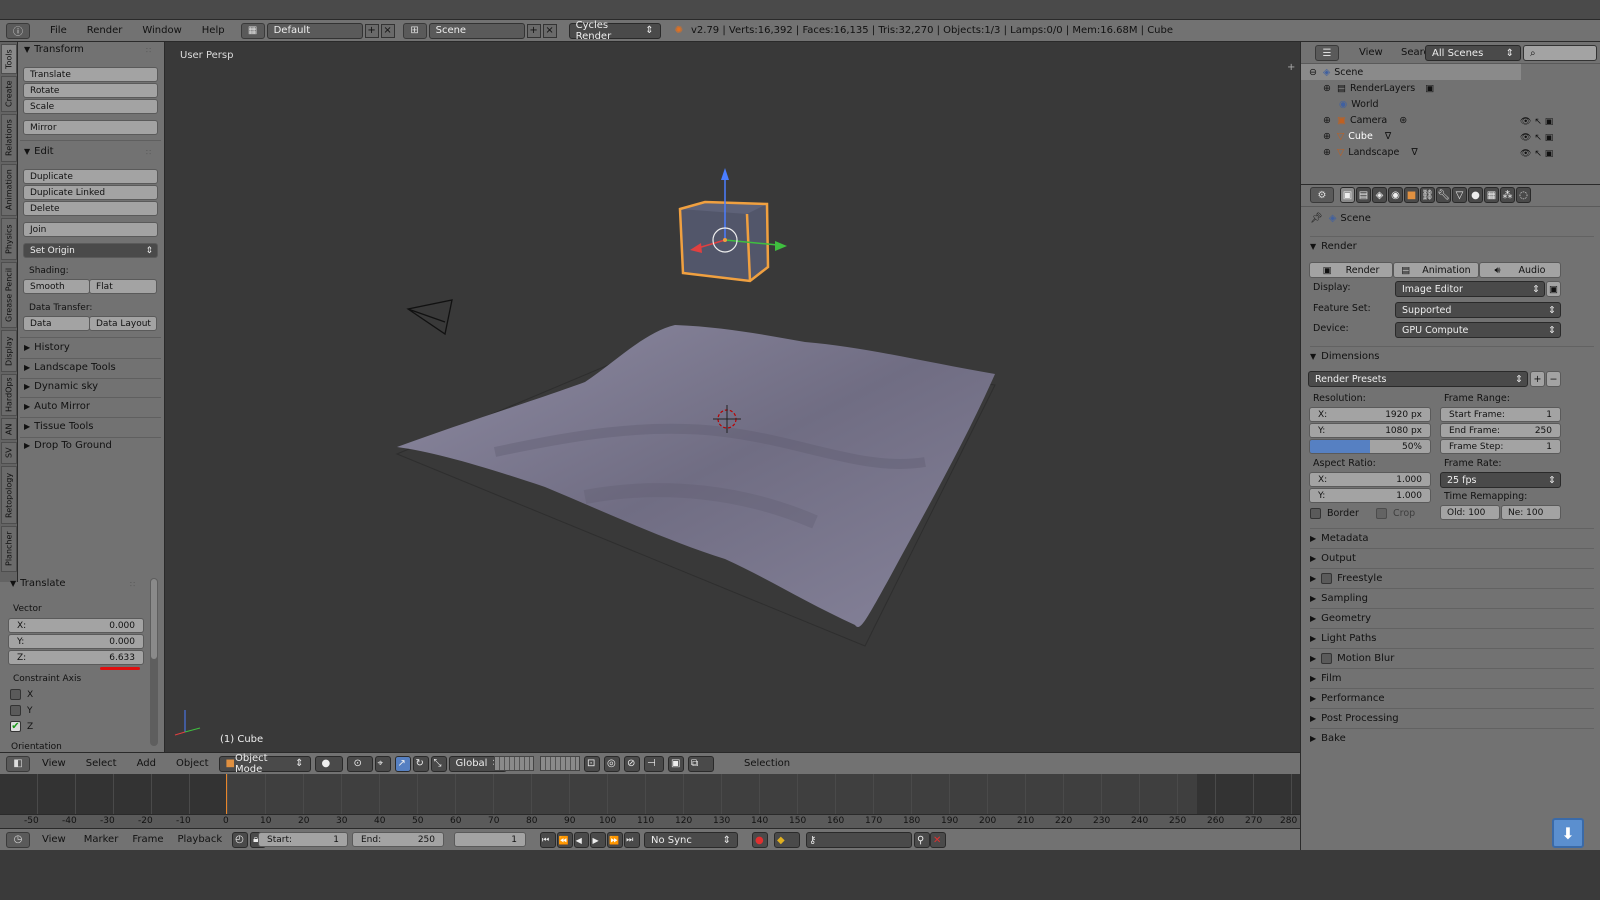 This screenshot has width=1600, height=900. Describe the element at coordinates (9, 190) in the screenshot. I see `tab-animation: Animation` at that location.